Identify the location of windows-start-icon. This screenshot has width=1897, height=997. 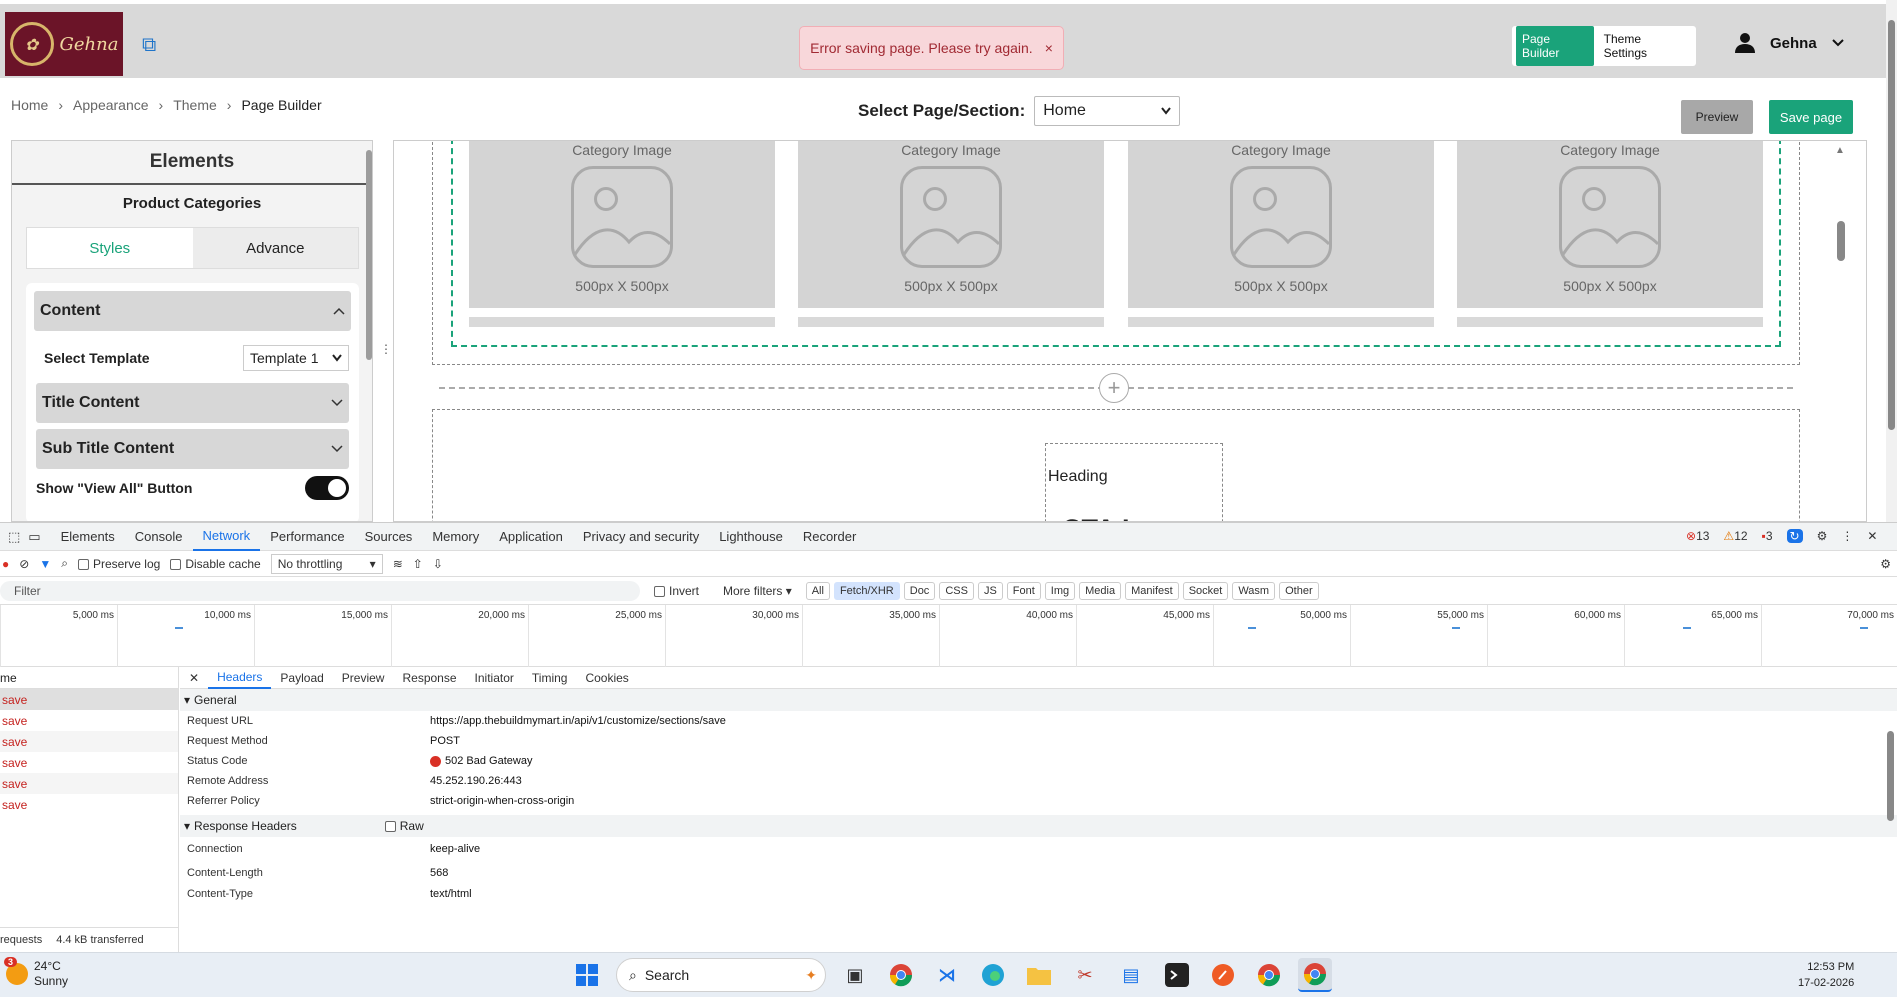
(587, 975).